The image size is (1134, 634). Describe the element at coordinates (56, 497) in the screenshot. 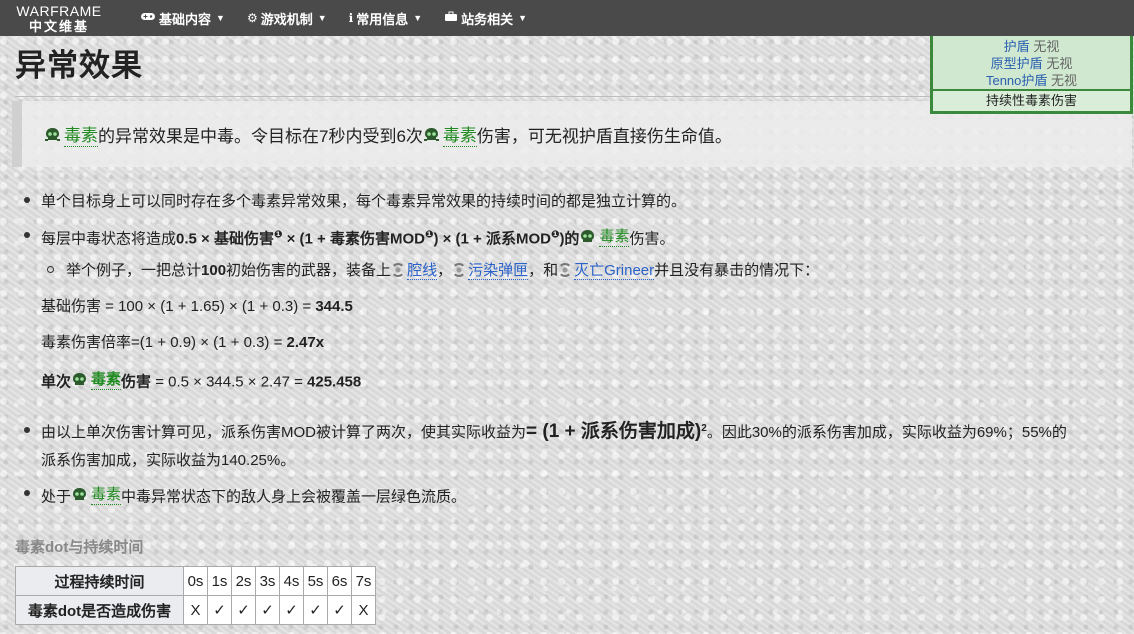

I see `note-text: 处于` at that location.